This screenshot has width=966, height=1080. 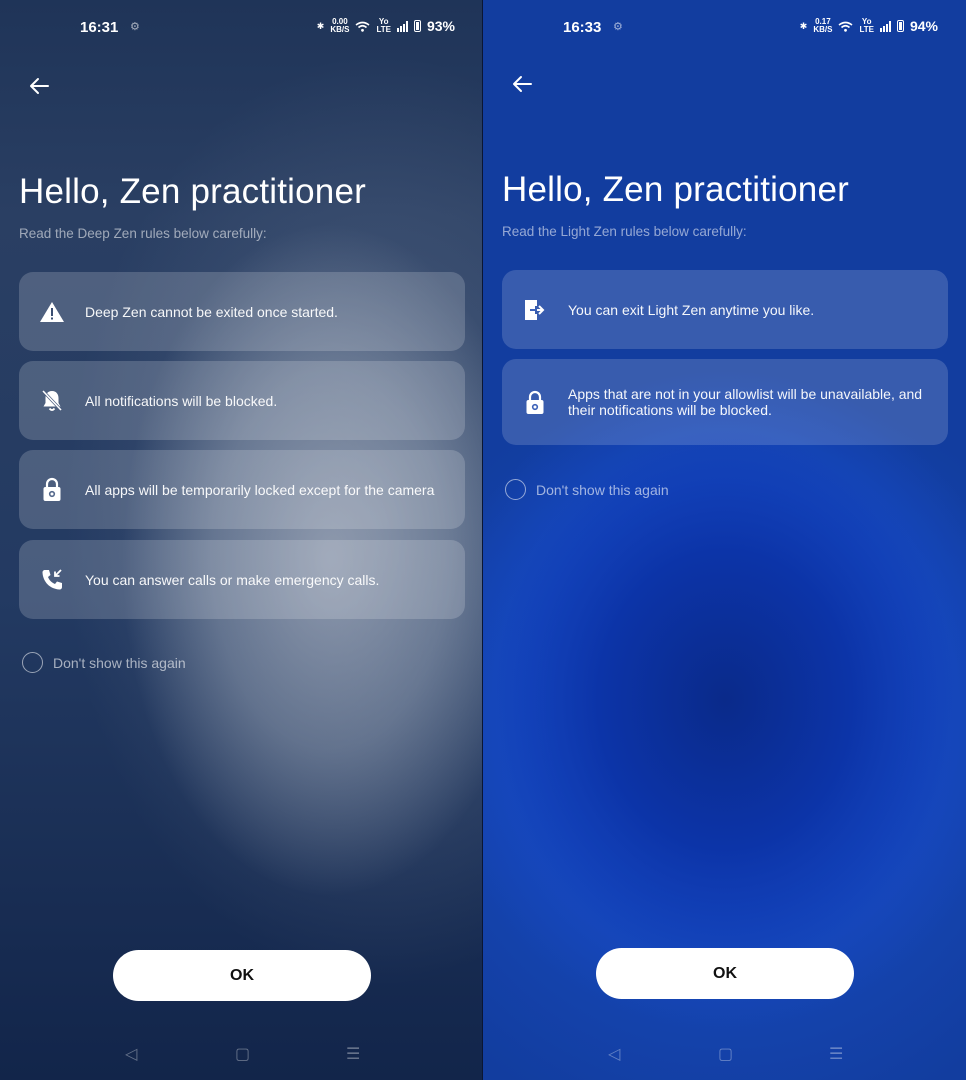 I want to click on network-speed: 0.17 KB/S, so click(x=823, y=25).